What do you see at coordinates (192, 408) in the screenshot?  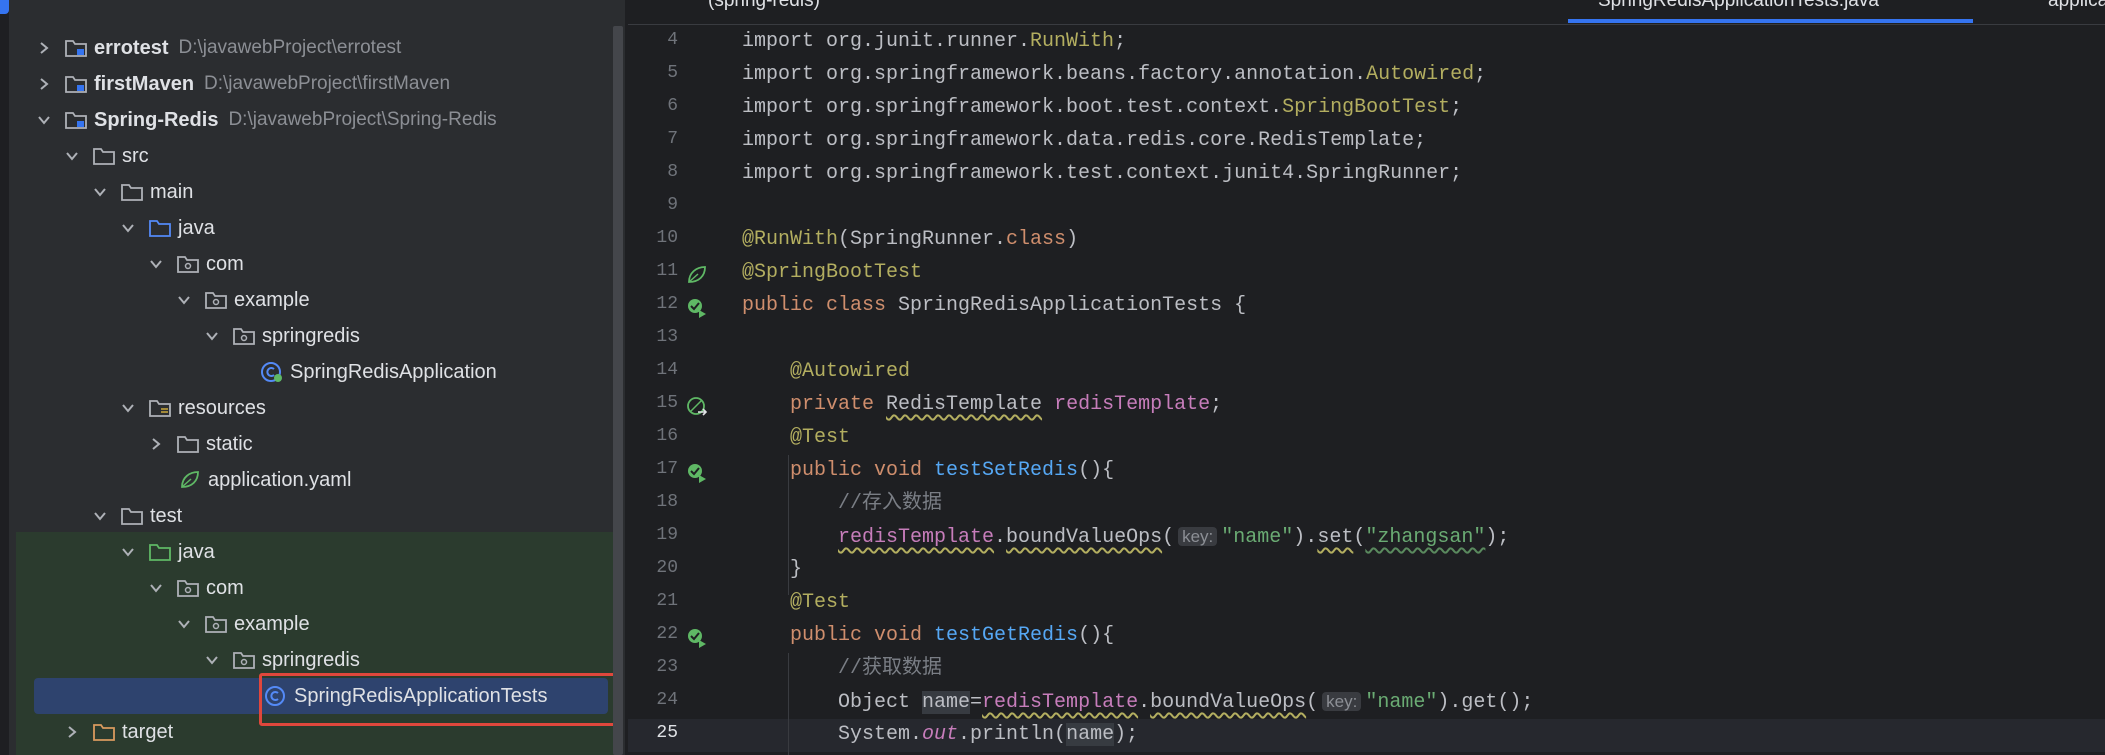 I see `tree-item-resources: resources` at bounding box center [192, 408].